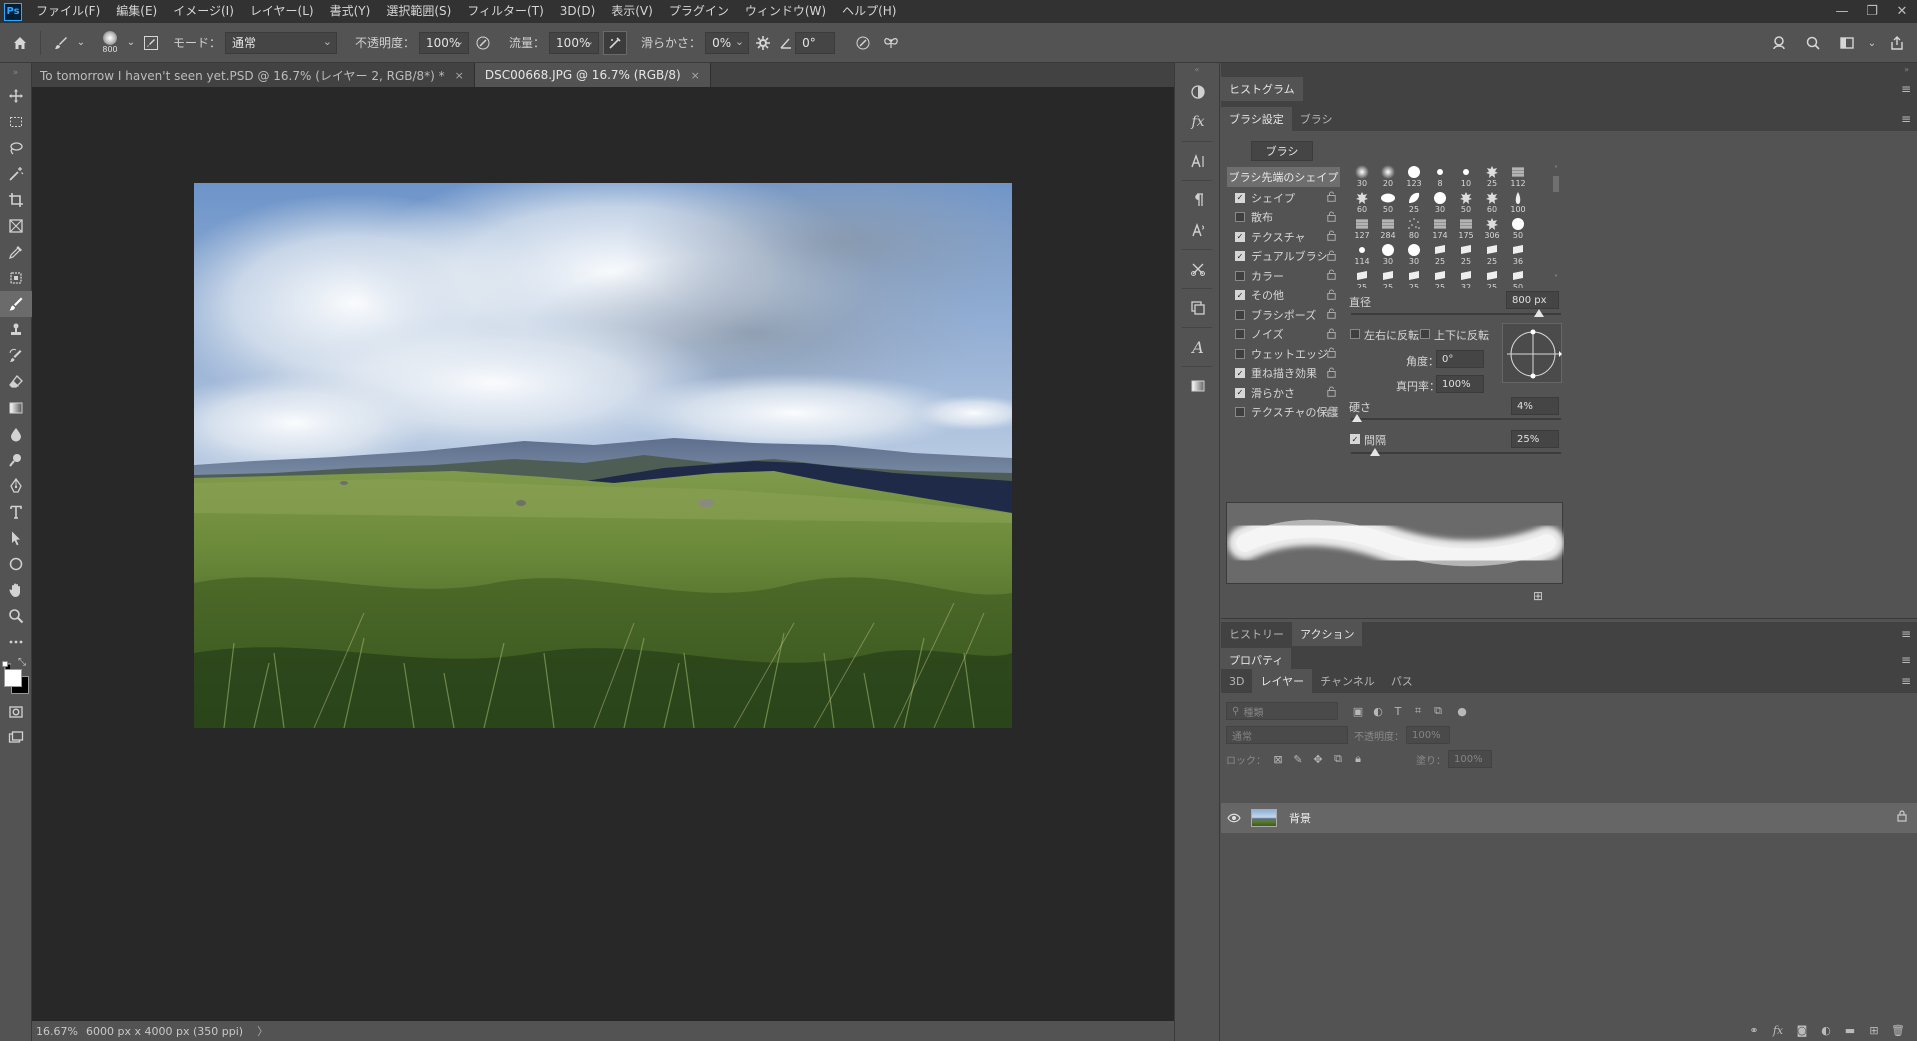  What do you see at coordinates (1902, 11) in the screenshot?
I see `close-button: ✕` at bounding box center [1902, 11].